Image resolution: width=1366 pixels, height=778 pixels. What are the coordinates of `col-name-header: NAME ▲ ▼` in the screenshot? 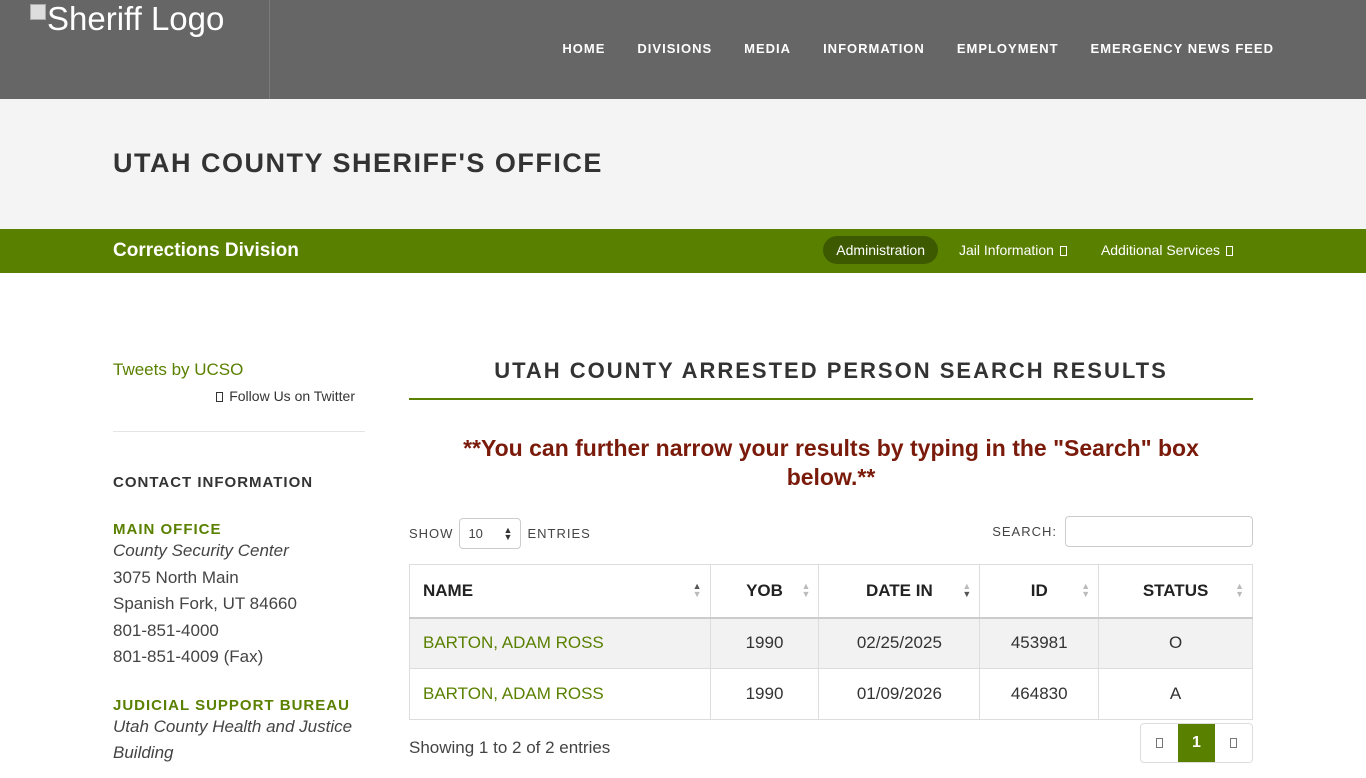 It's located at (560, 591).